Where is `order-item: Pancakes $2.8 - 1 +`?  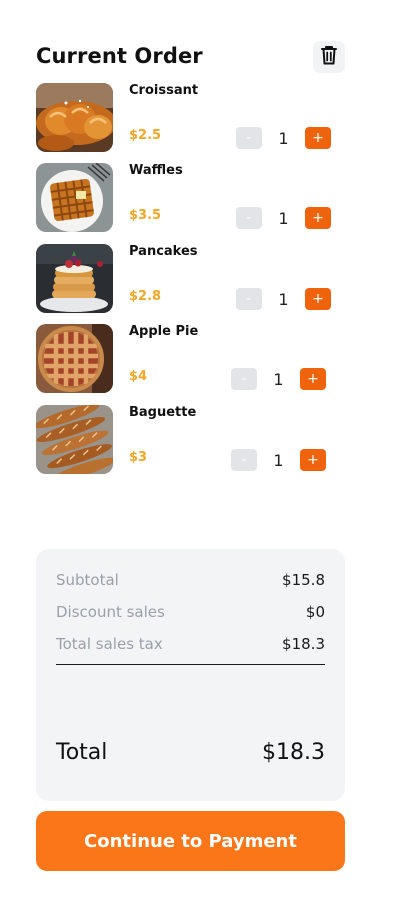 order-item: Pancakes $2.8 - 1 + is located at coordinates (183, 278).